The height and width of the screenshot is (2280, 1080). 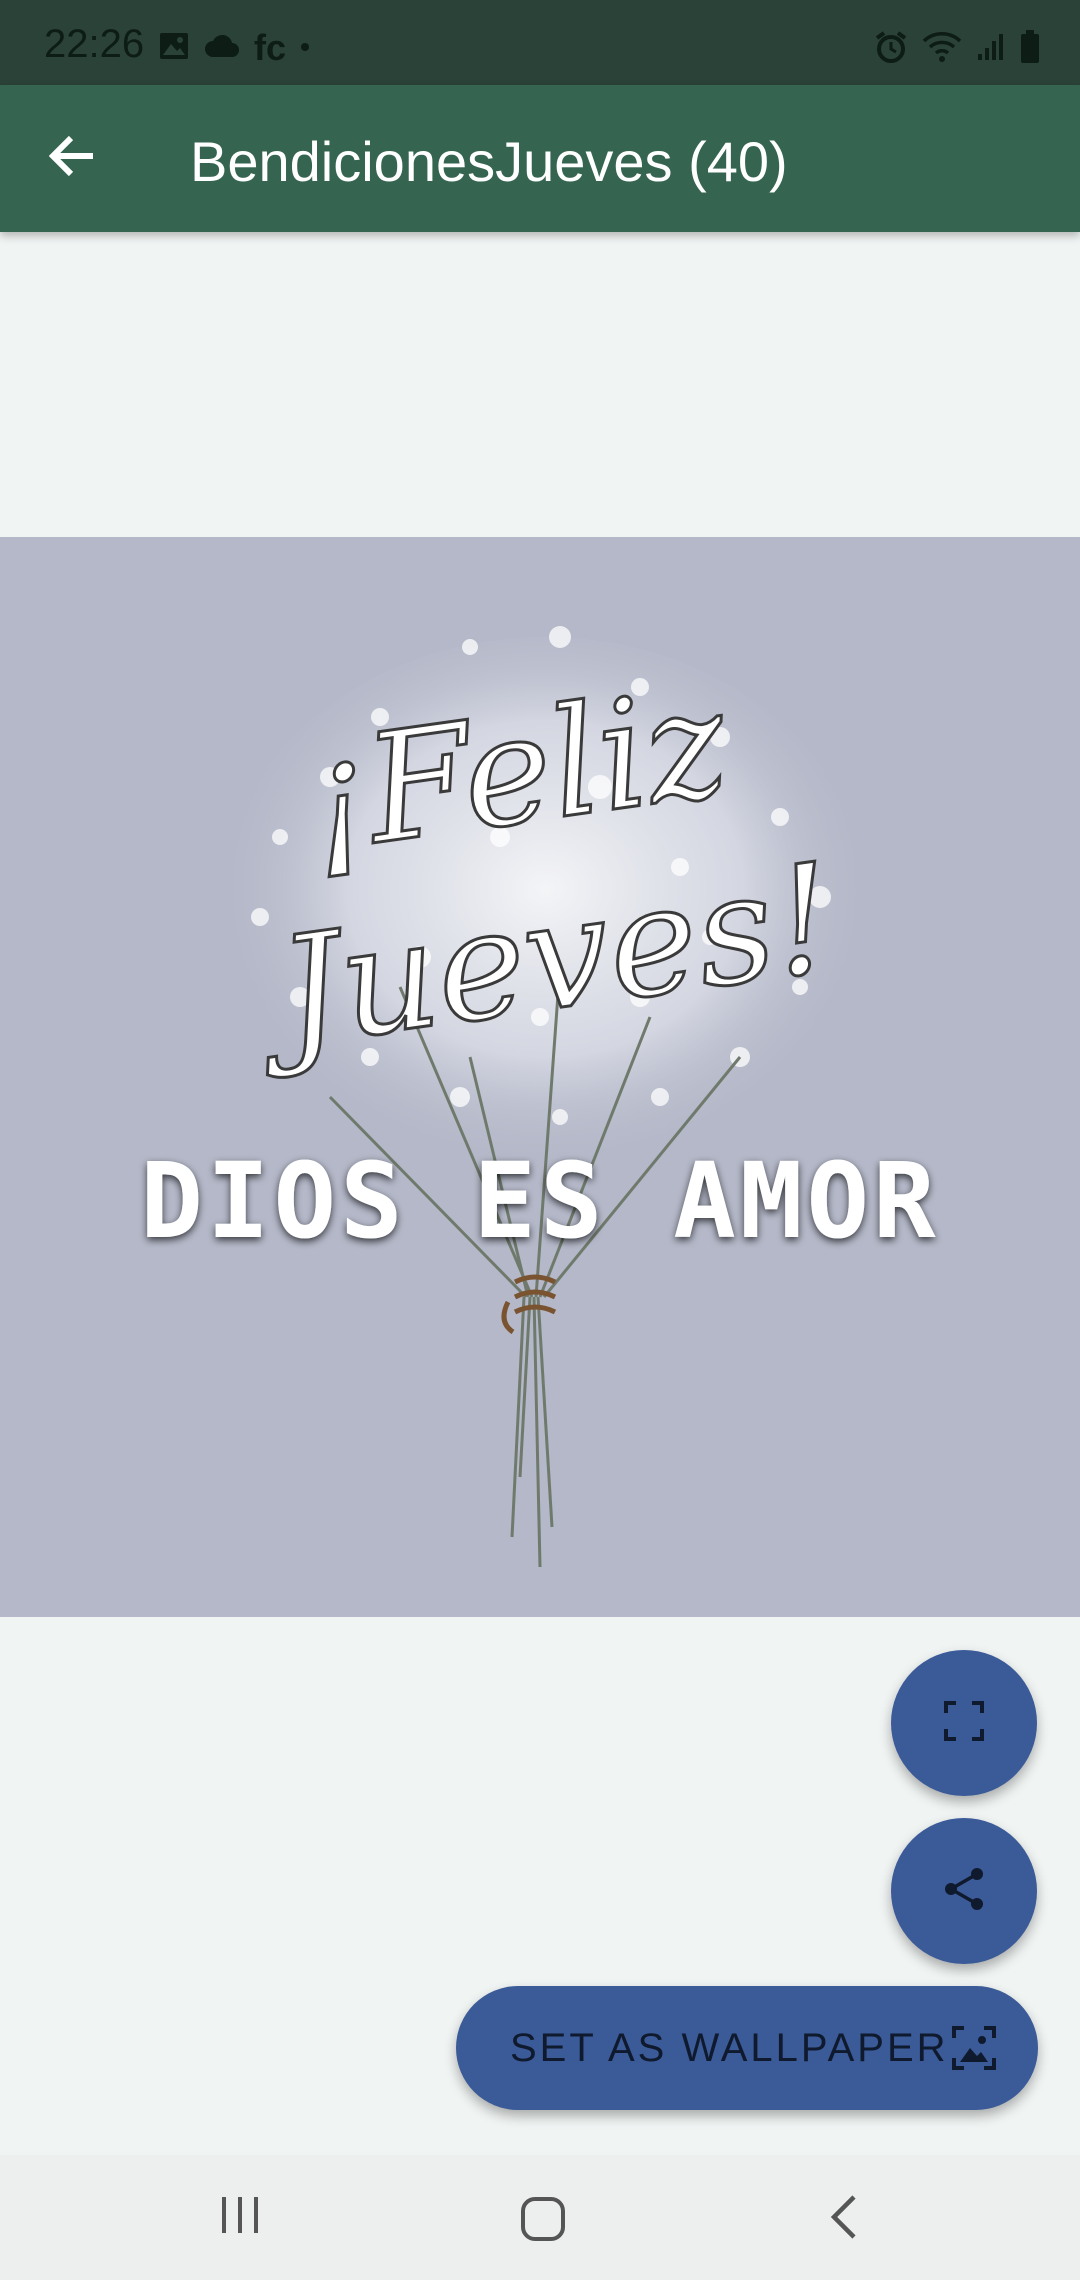 I want to click on nav-back-button, so click(x=845, y=2219).